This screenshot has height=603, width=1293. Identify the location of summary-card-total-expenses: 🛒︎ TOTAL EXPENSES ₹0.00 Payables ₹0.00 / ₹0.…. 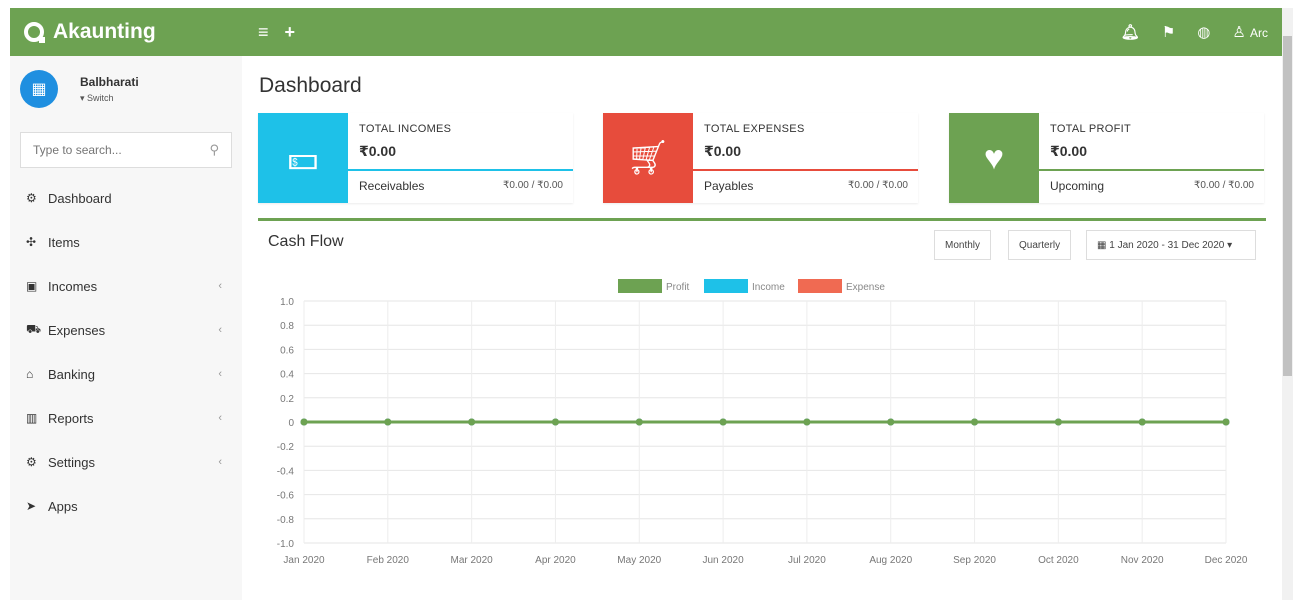
(760, 158).